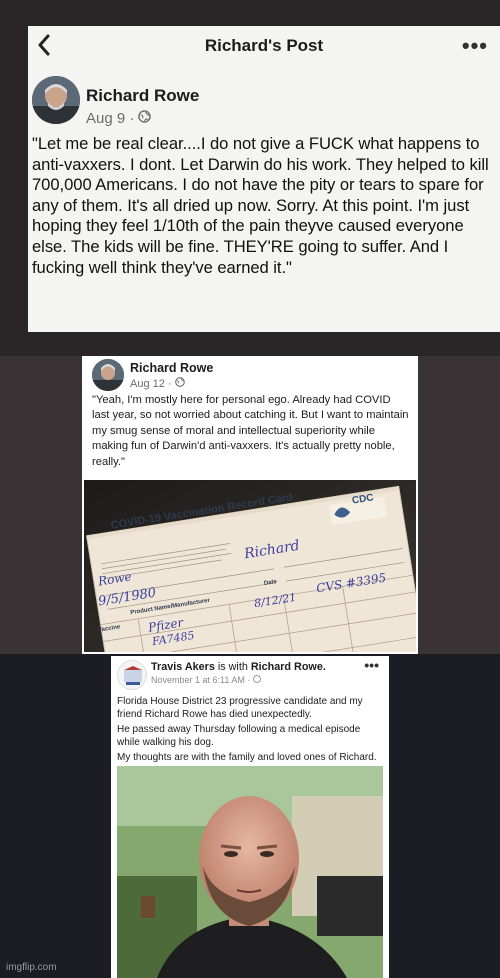  I want to click on post-timestamp: Aug 9 ·, so click(119, 118).